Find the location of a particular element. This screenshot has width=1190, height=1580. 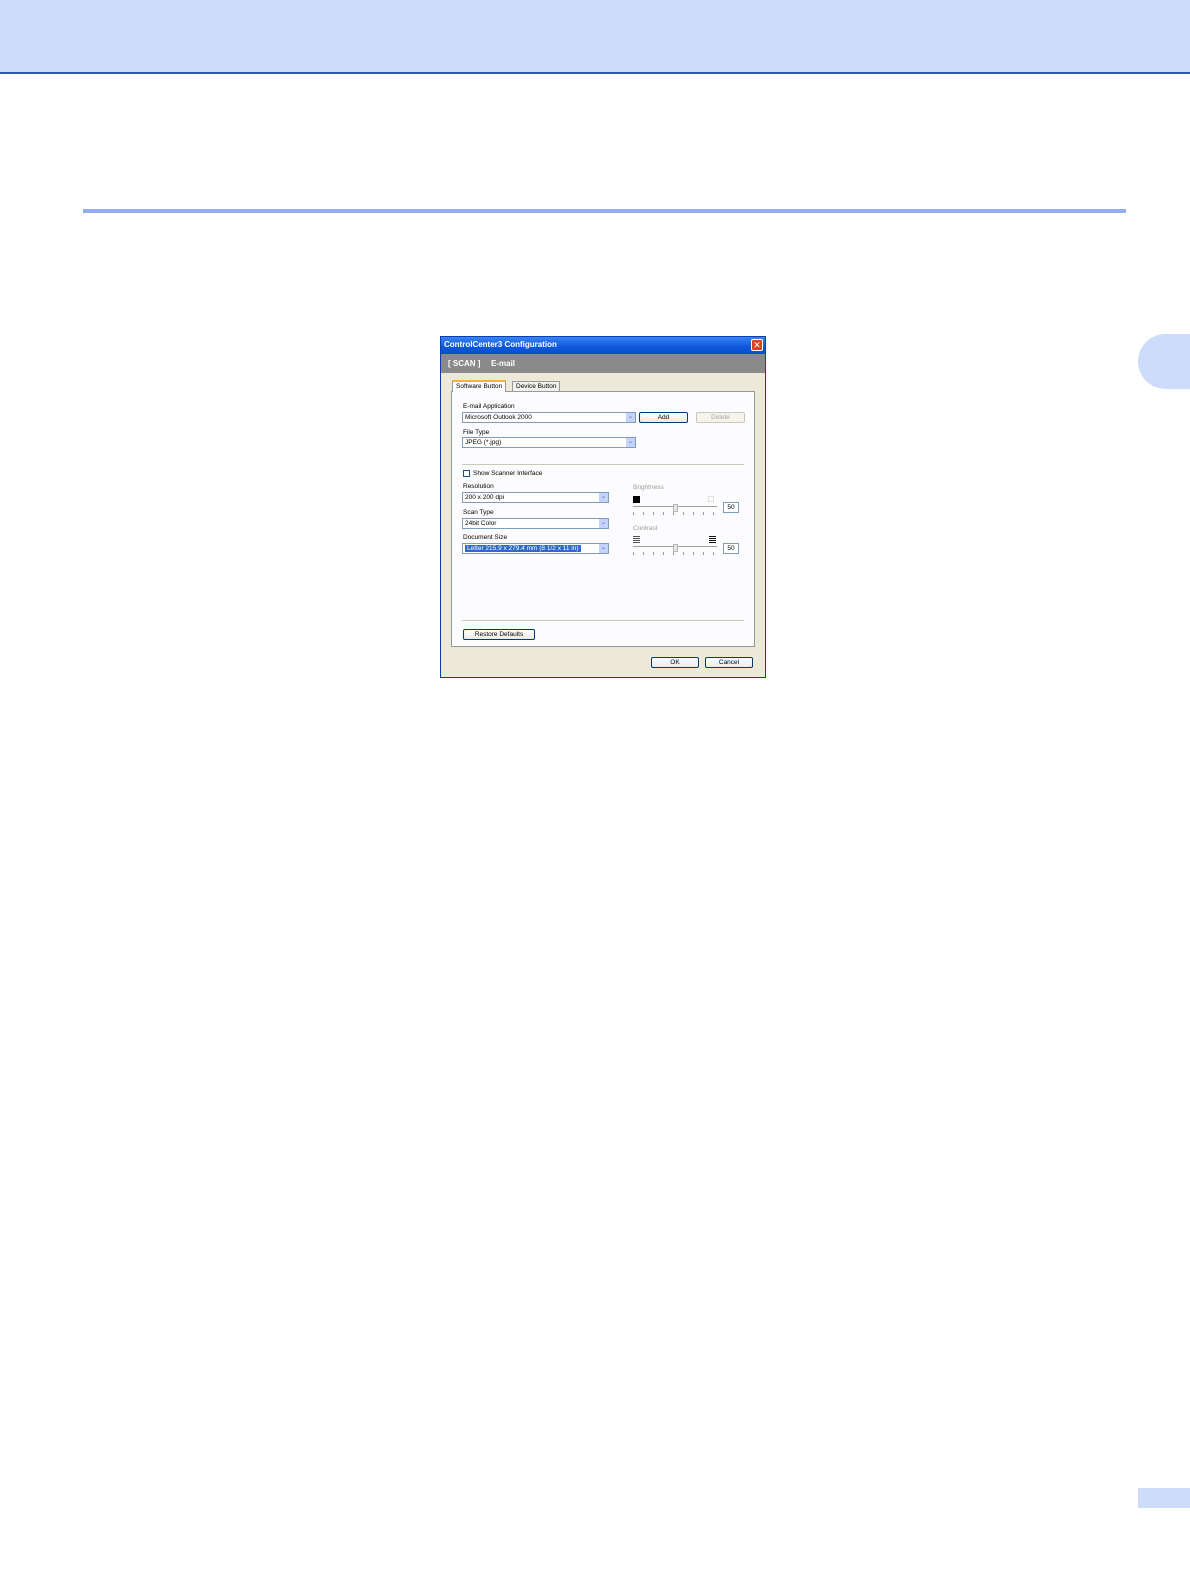

restore-defaults-label: Restore Defaults is located at coordinates (499, 634).